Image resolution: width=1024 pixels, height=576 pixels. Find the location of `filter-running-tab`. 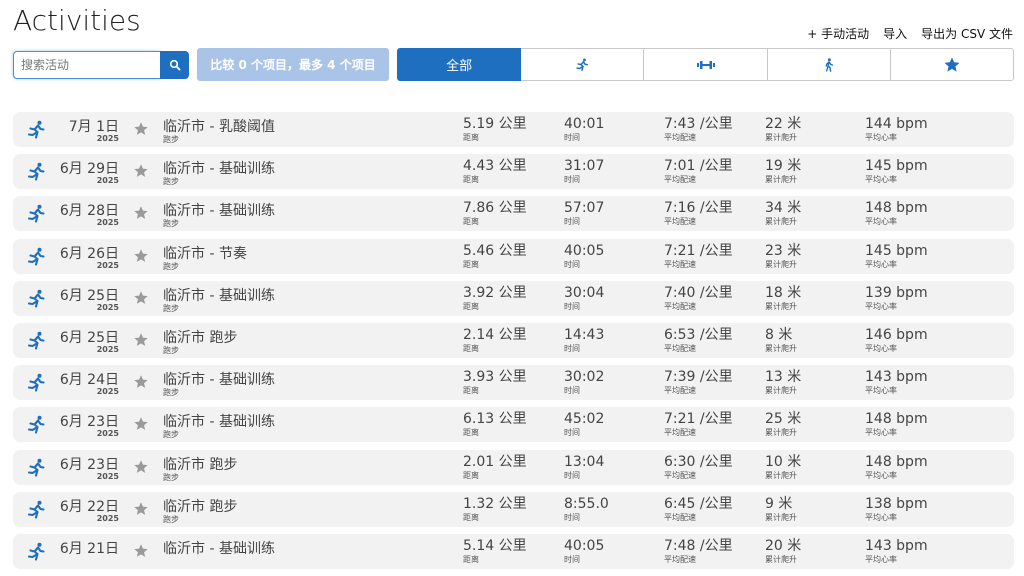

filter-running-tab is located at coordinates (583, 64).